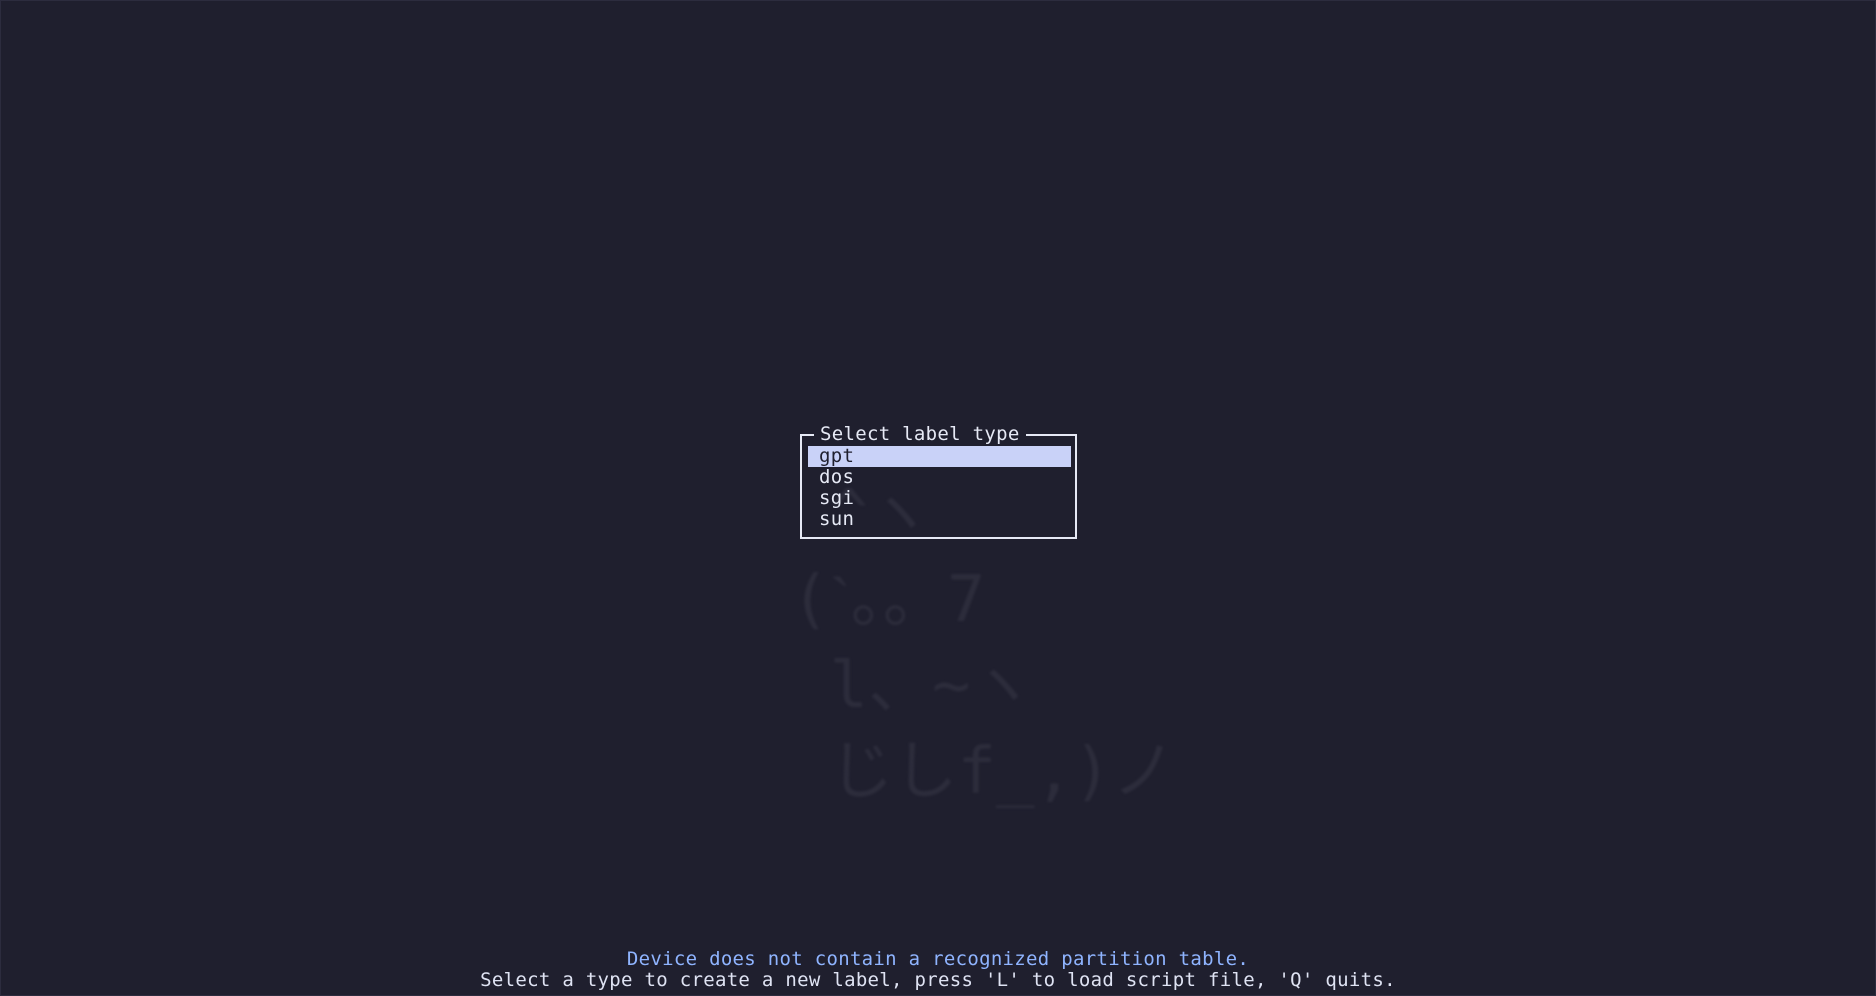 This screenshot has width=1876, height=996. I want to click on label-type-dialog: Select label type gpt dos sgi sun, so click(938, 481).